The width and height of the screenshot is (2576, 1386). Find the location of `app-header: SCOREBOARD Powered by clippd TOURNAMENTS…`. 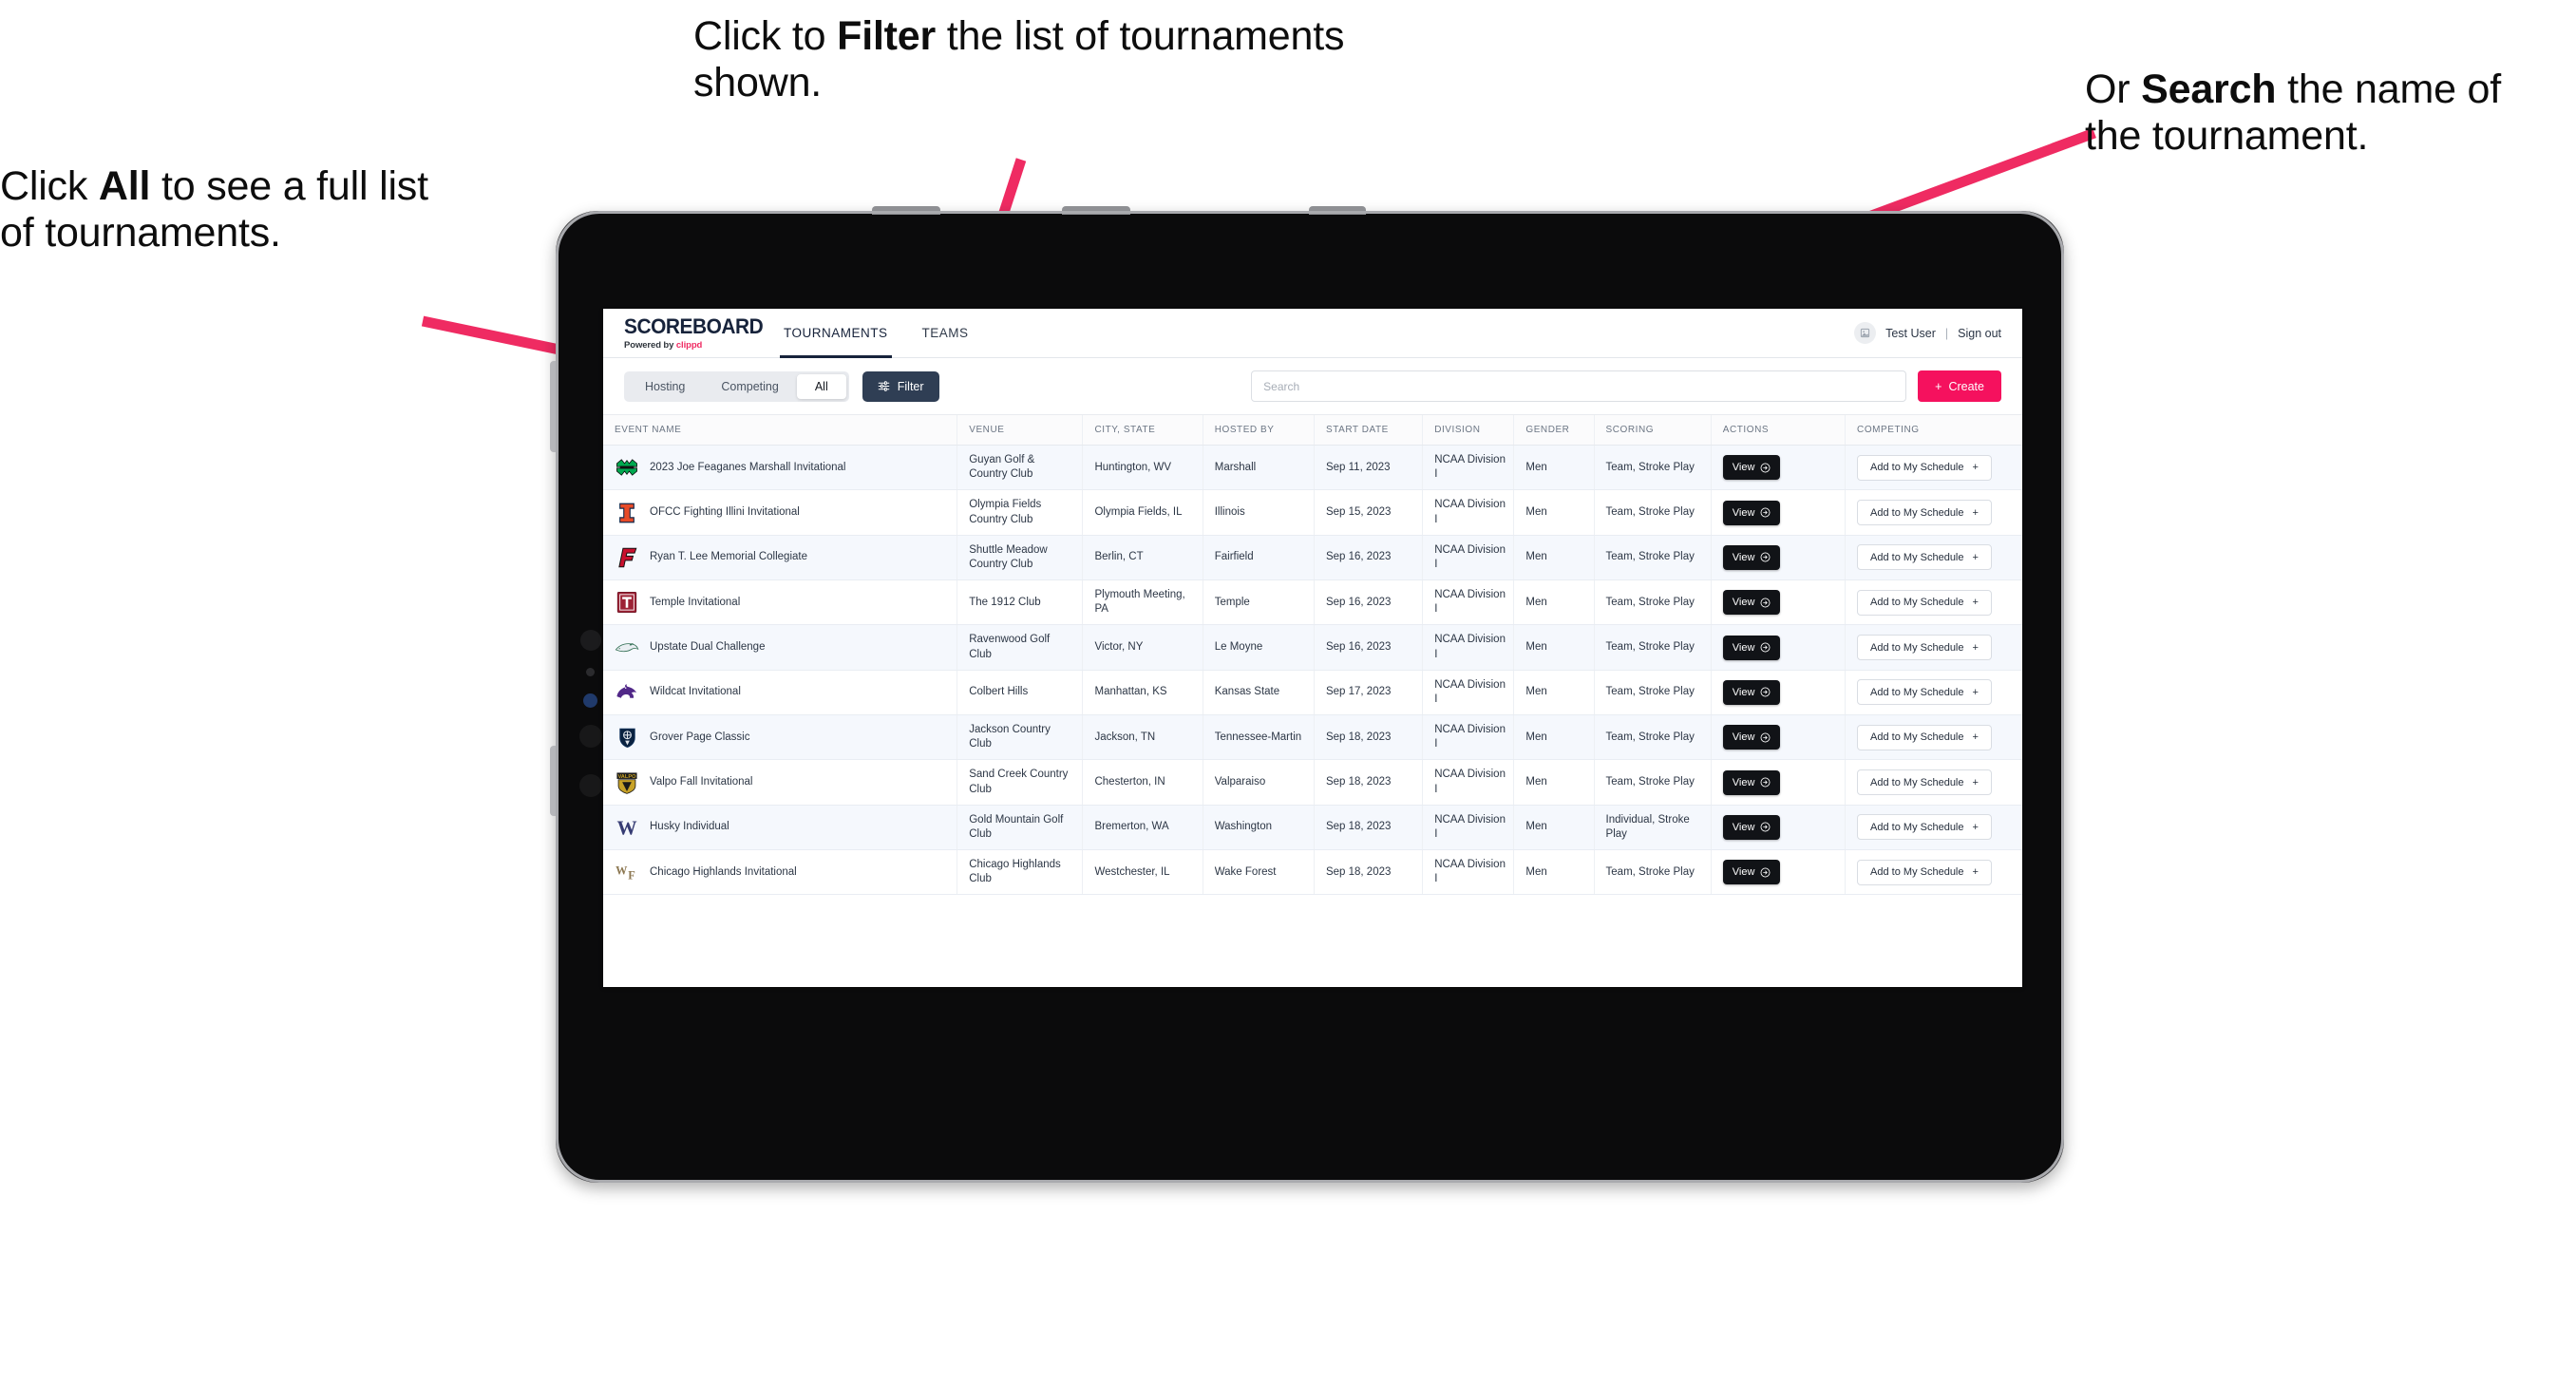

app-header: SCOREBOARD Powered by clippd TOURNAMENTS… is located at coordinates (1312, 333).